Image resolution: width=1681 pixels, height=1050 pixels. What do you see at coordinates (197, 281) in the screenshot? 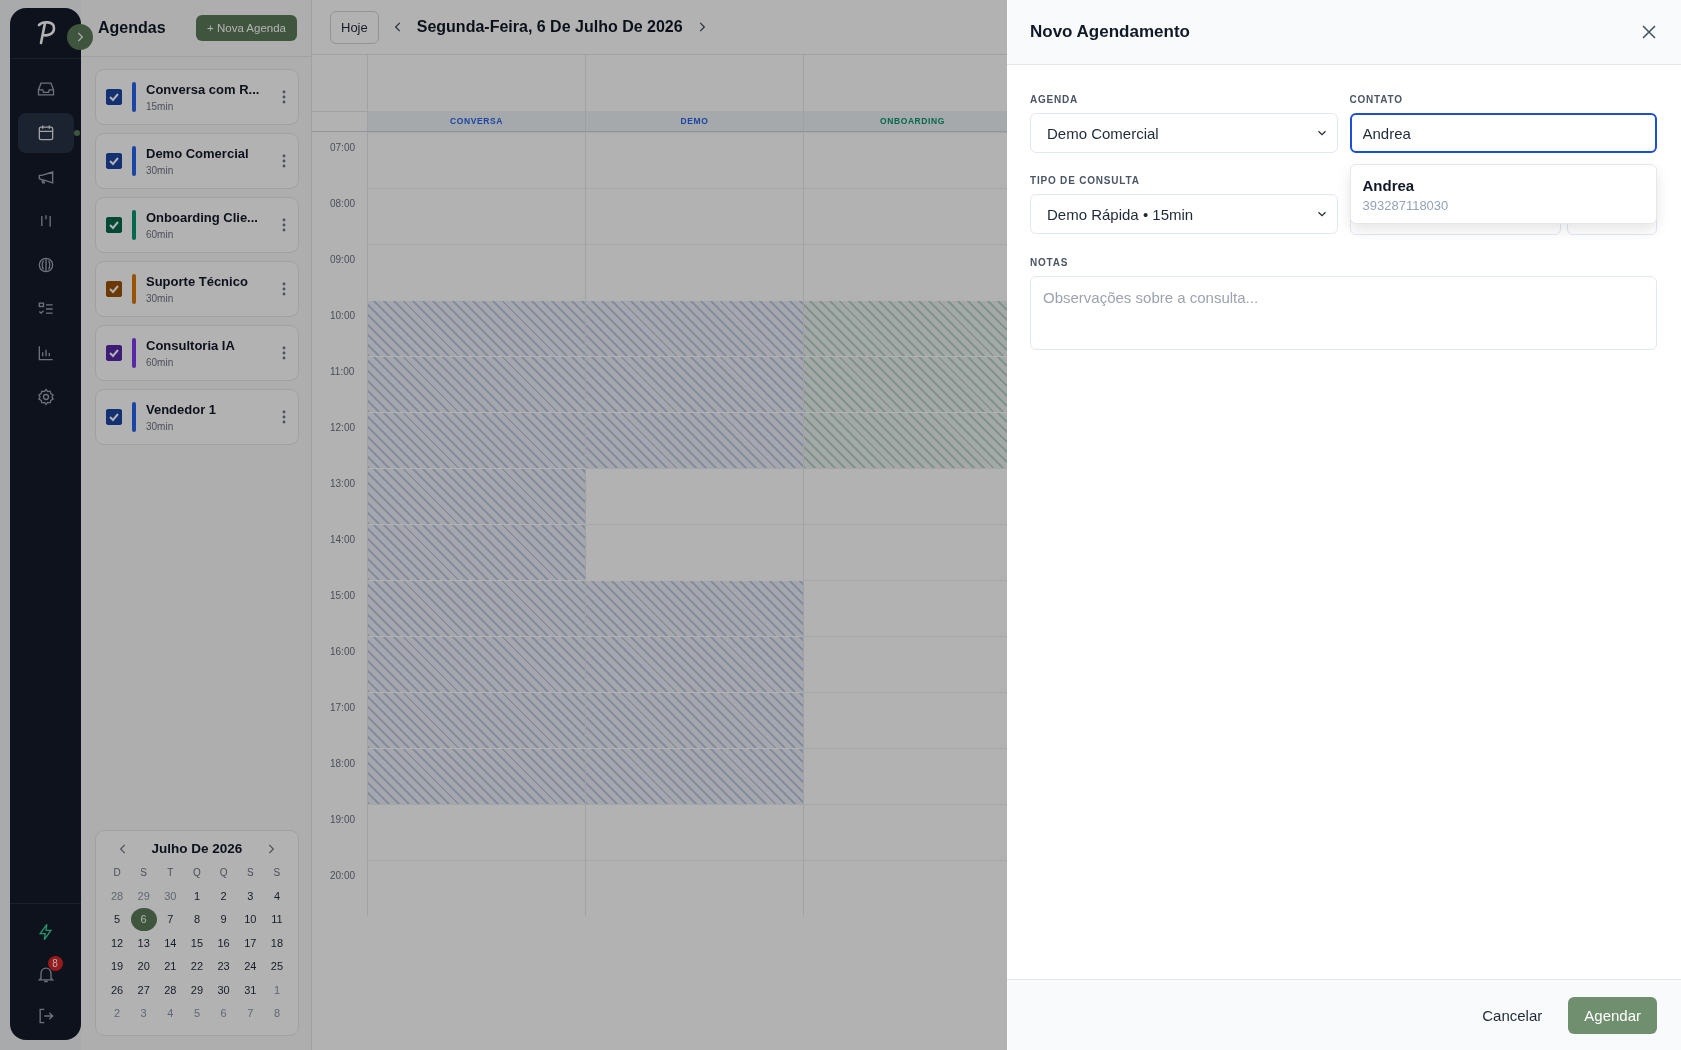
I see `agenda-name: Suporte Técnico` at bounding box center [197, 281].